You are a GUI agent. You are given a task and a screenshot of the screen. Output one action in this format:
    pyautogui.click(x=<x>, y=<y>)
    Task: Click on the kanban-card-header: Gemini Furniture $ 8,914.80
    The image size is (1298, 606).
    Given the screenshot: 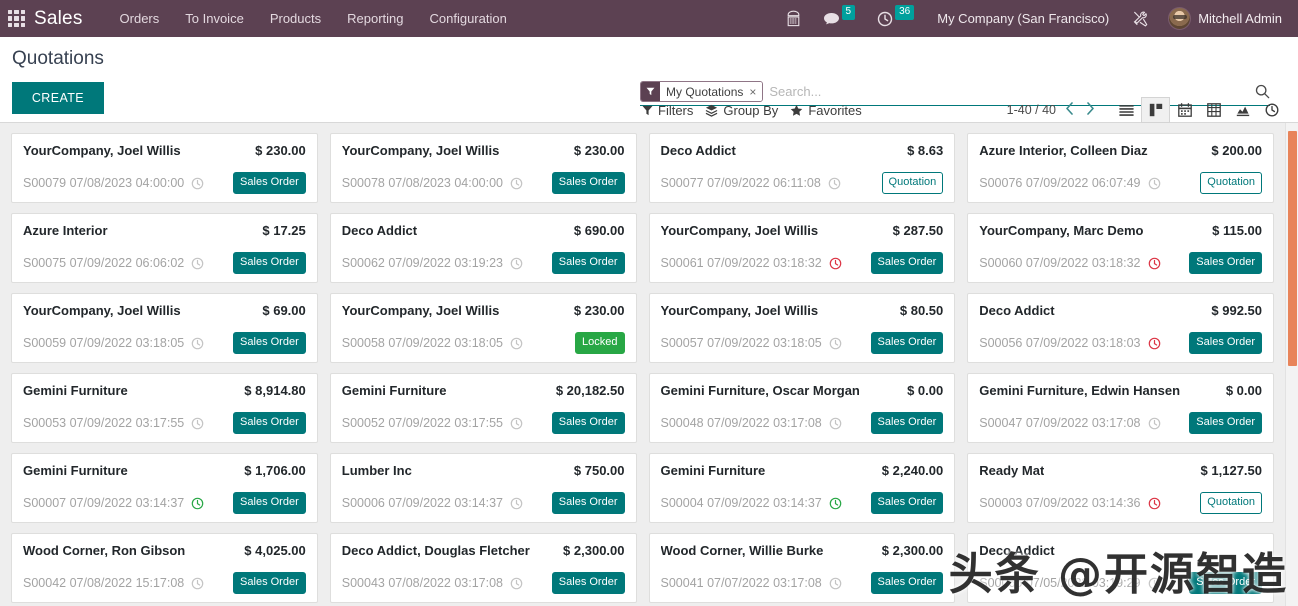 What is the action you would take?
    pyautogui.click(x=164, y=390)
    